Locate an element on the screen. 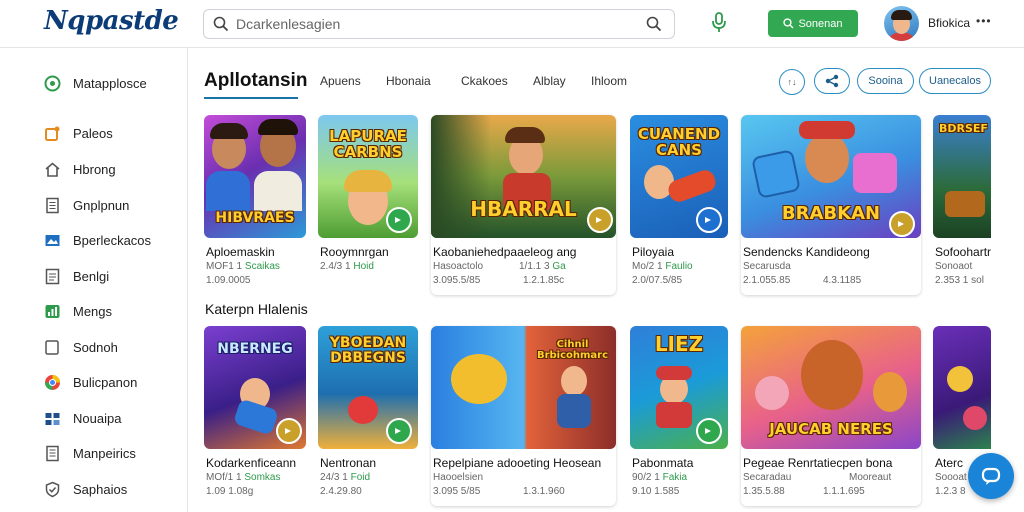 The image size is (1024, 512). sidebar-item-5: Benlgi is located at coordinates (76, 276).